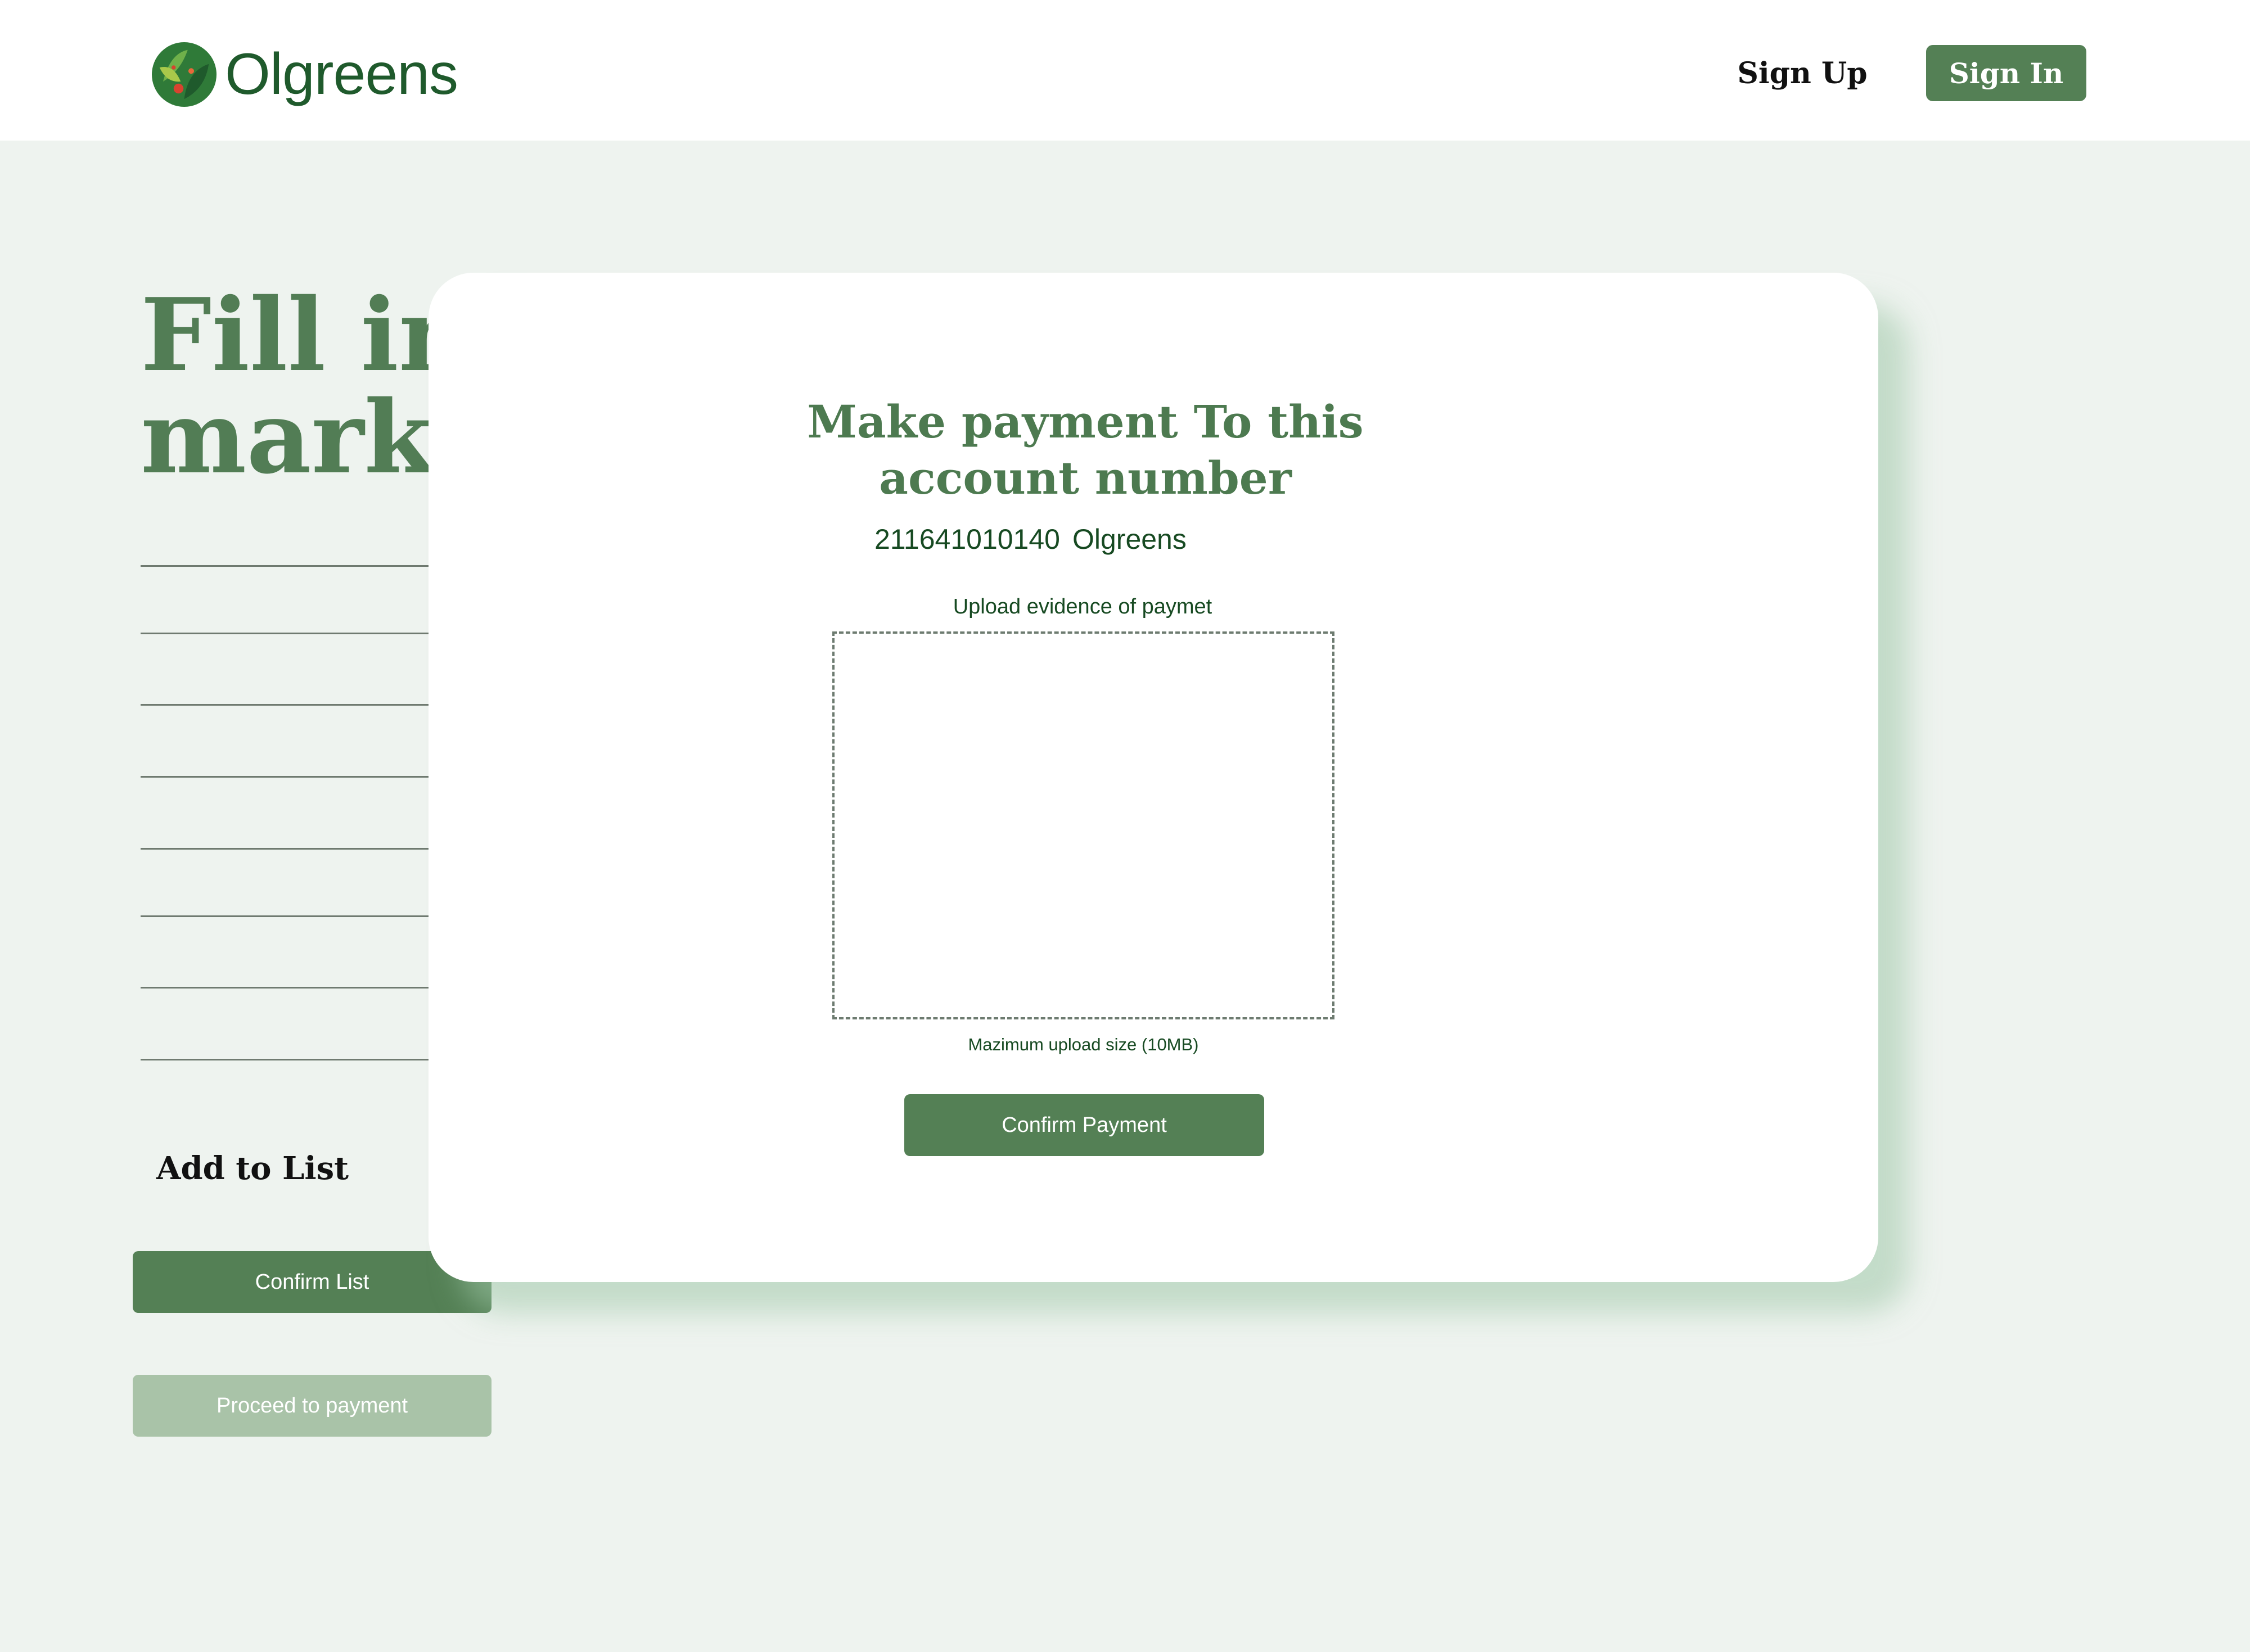 Image resolution: width=2250 pixels, height=1652 pixels. Describe the element at coordinates (2006, 73) in the screenshot. I see `sign-in-button: Sign In` at that location.